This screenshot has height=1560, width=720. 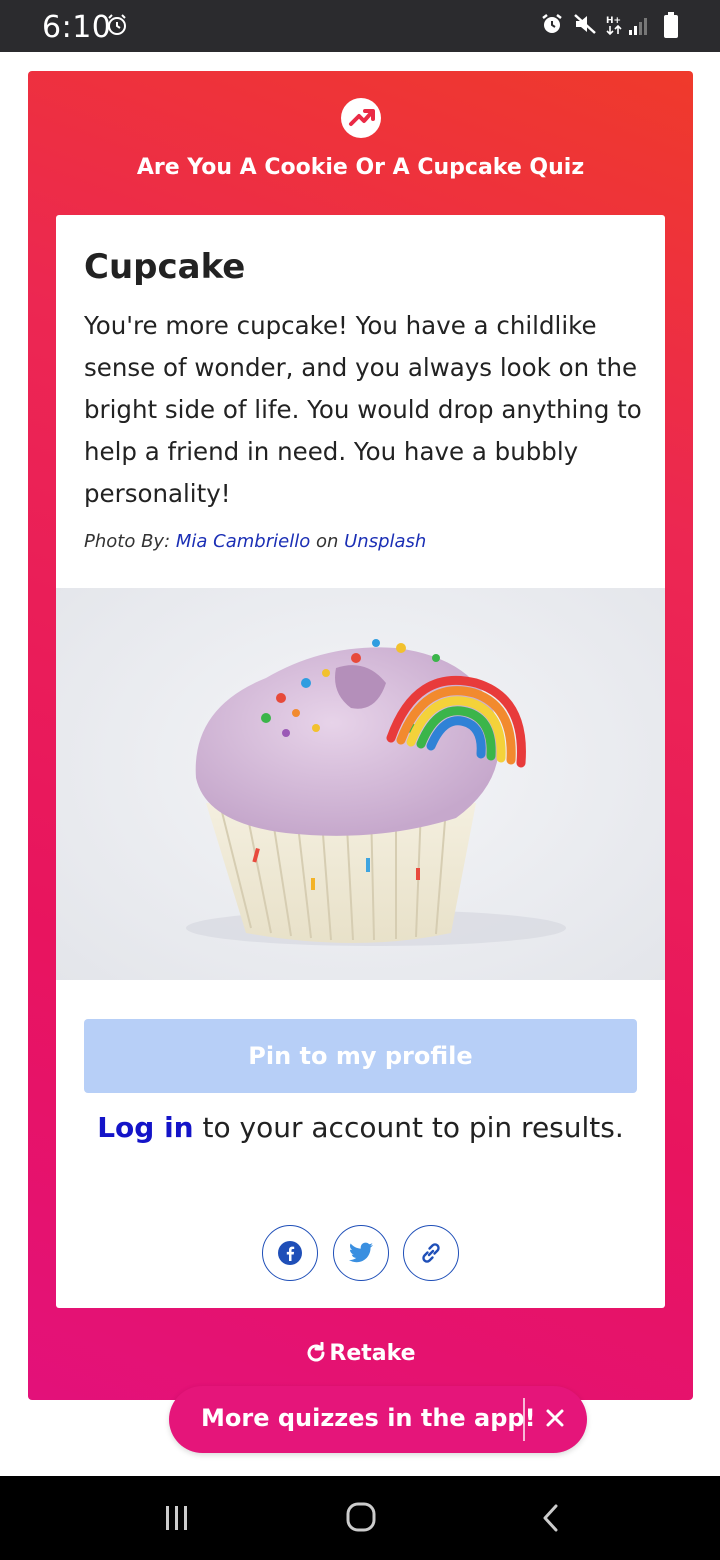 I want to click on refresh-icon, so click(x=316, y=1351).